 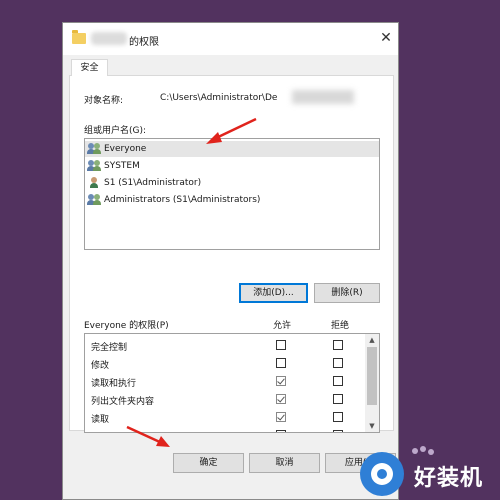 What do you see at coordinates (219, 98) in the screenshot?
I see `object-path: C:\Users\Administrator\De` at bounding box center [219, 98].